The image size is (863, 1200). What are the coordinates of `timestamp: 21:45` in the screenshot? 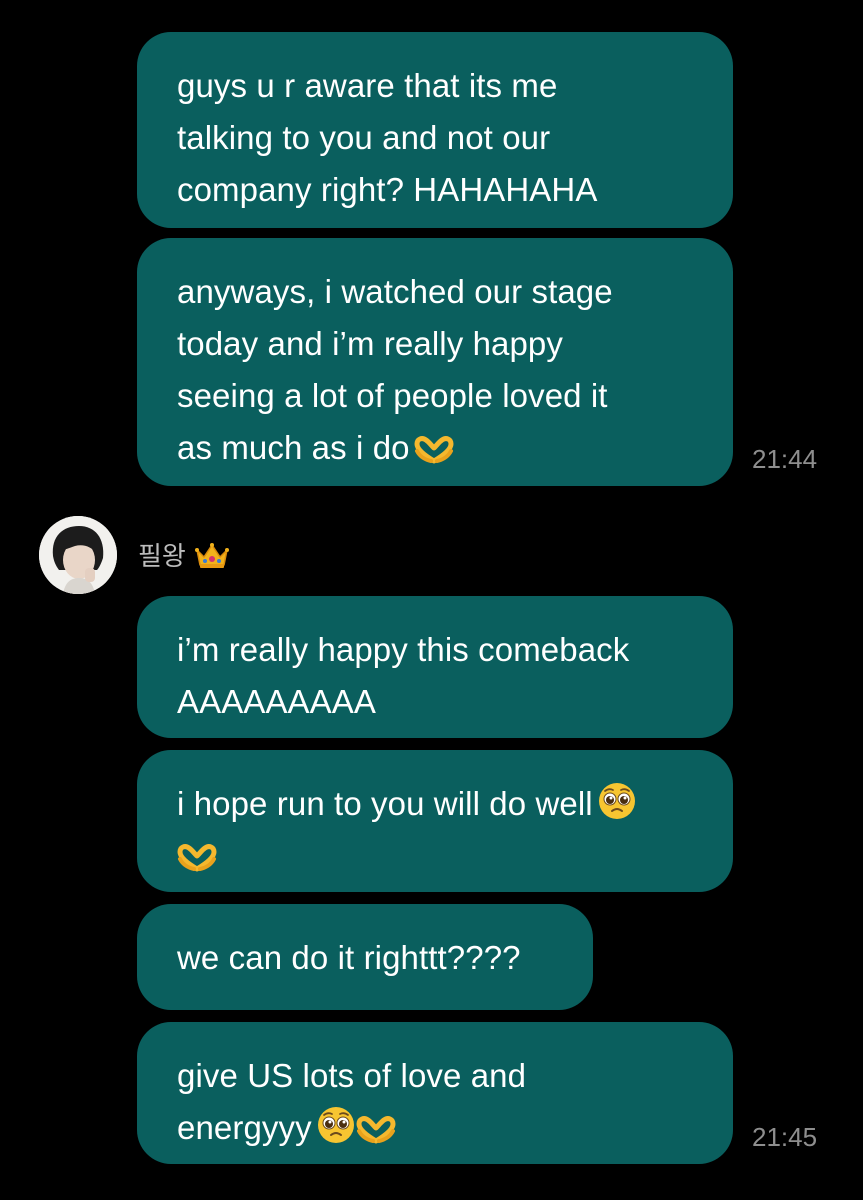 It's located at (785, 1137).